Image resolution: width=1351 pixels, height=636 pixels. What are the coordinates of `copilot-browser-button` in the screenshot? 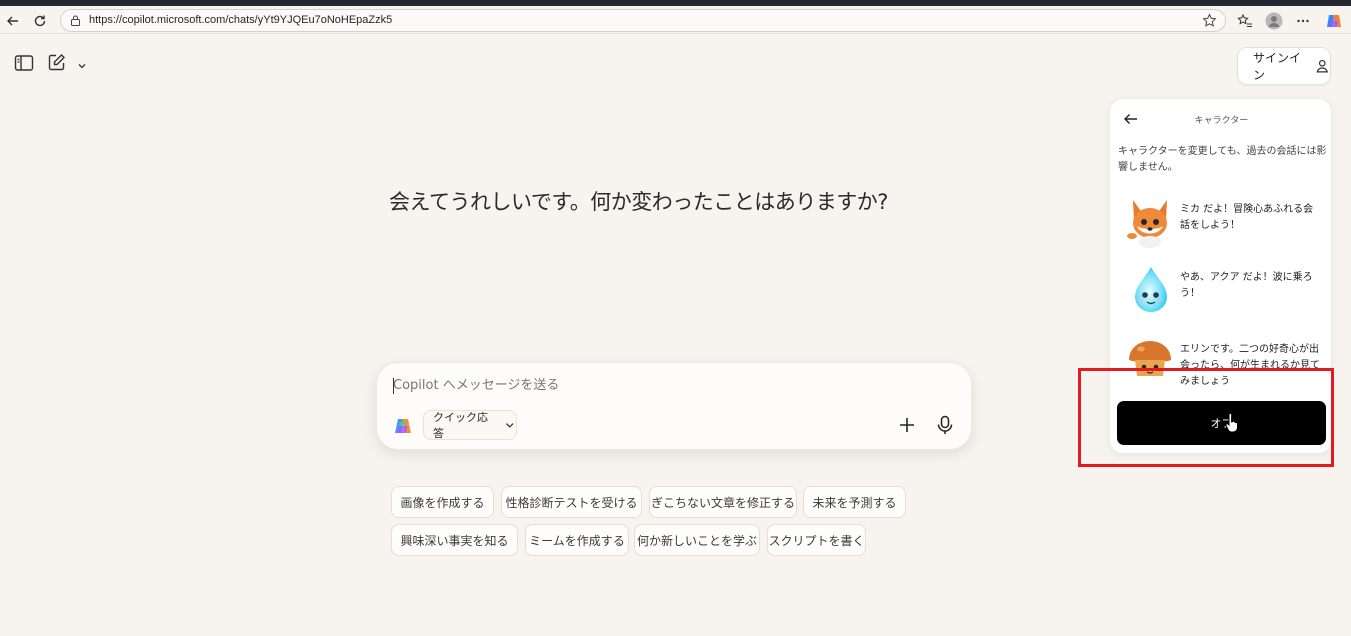 It's located at (1334, 21).